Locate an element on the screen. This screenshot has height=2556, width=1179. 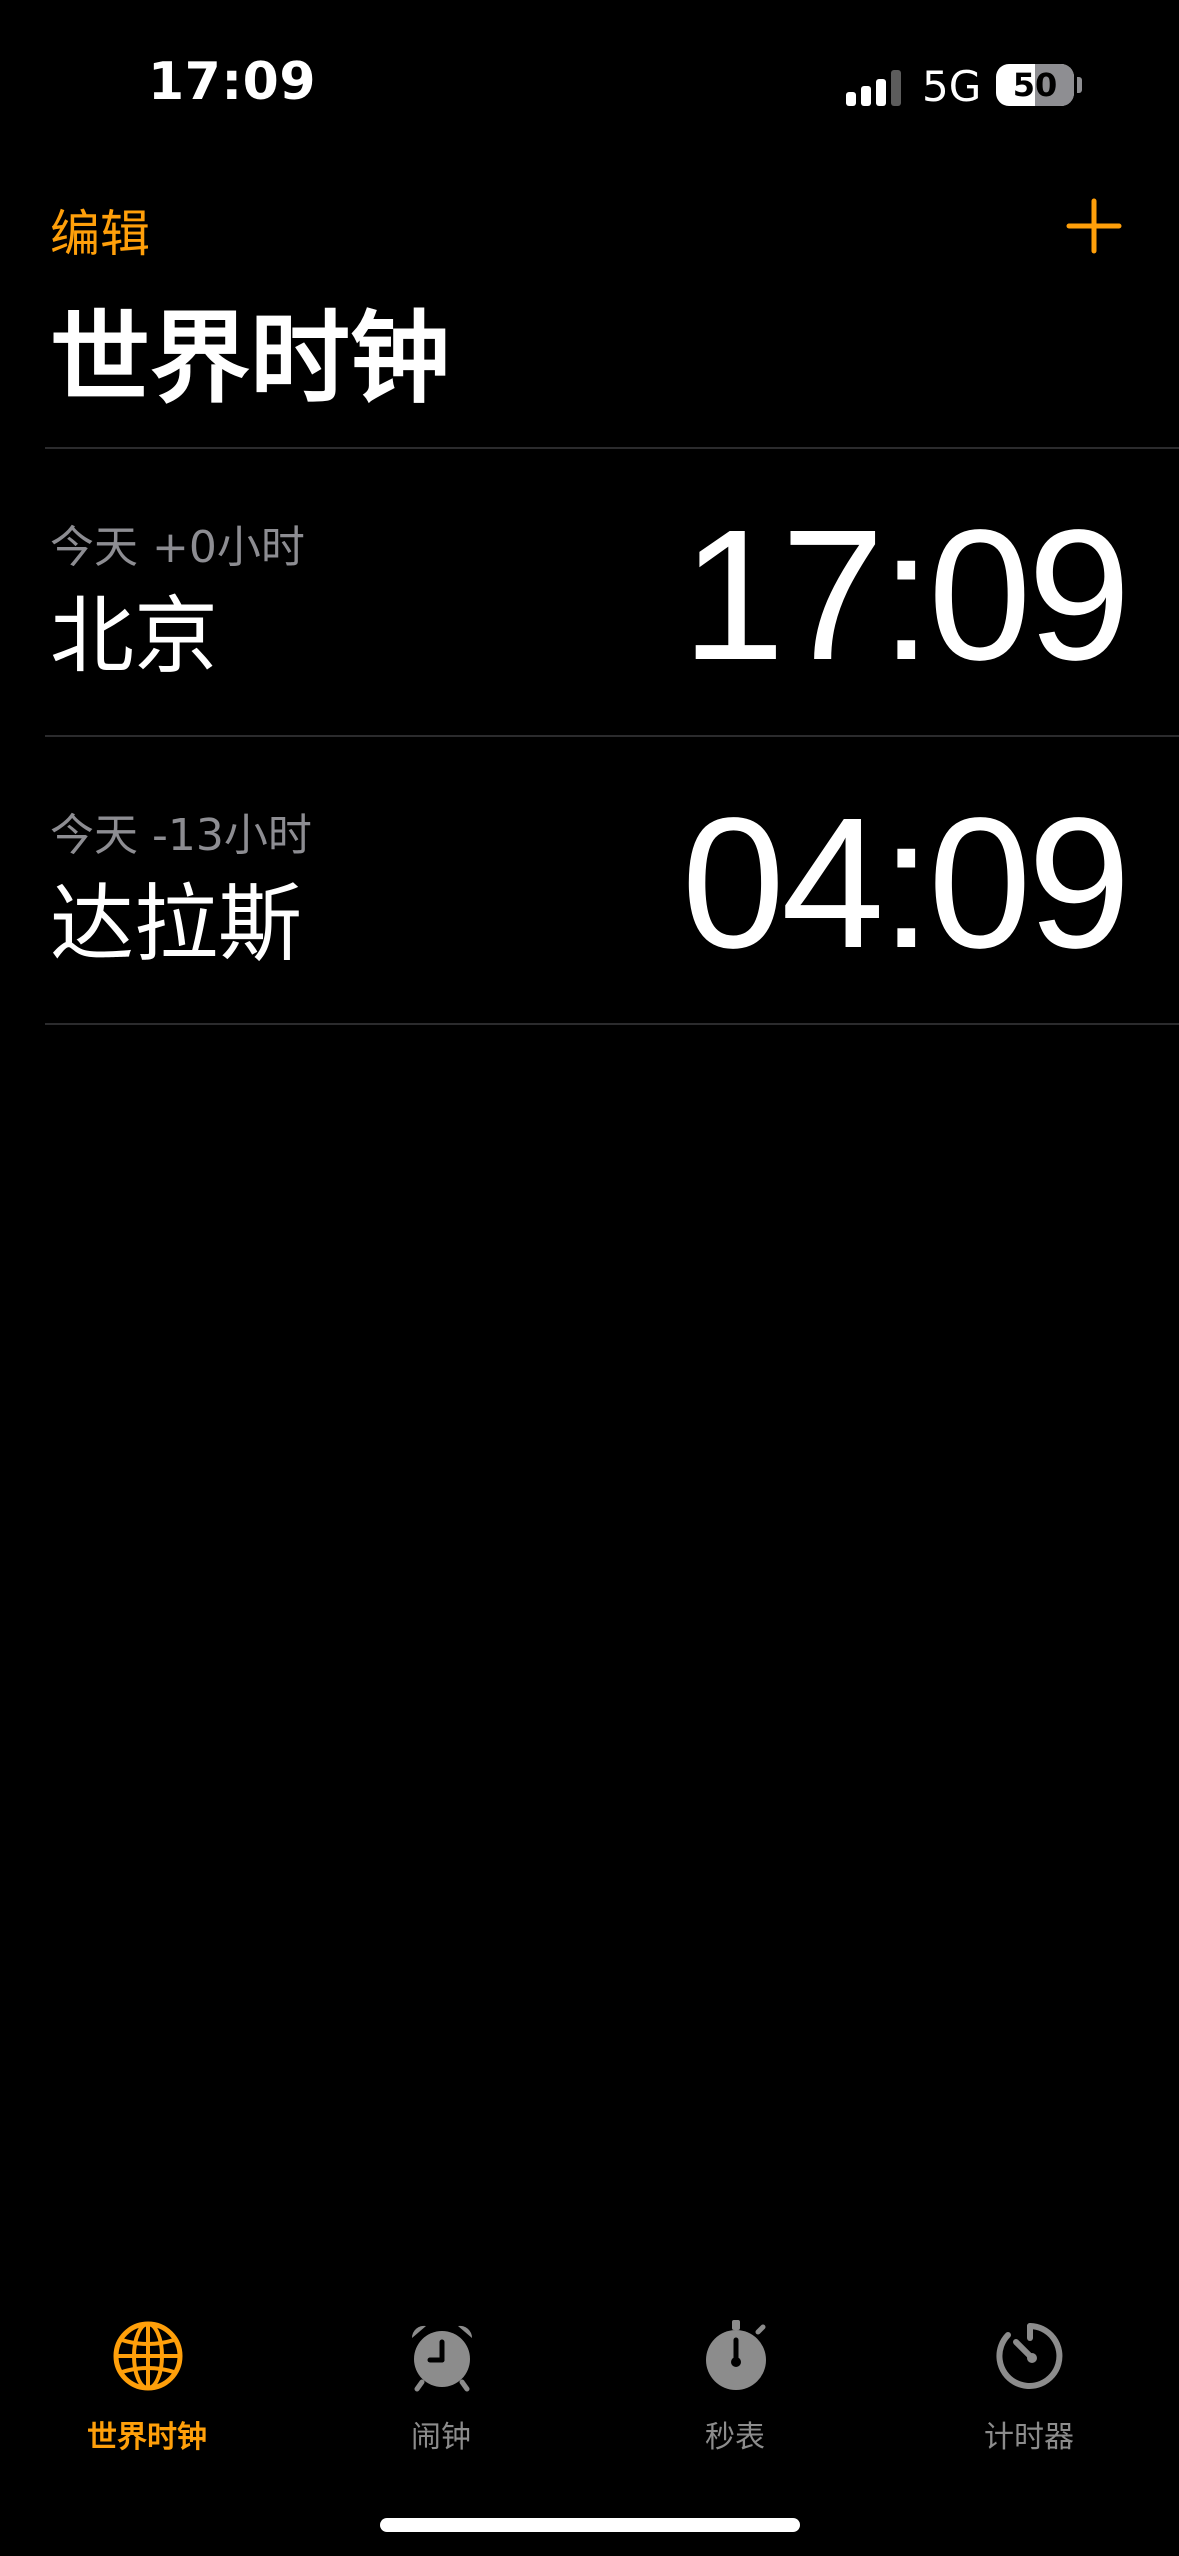
page-title: 世界时钟 is located at coordinates (250, 358).